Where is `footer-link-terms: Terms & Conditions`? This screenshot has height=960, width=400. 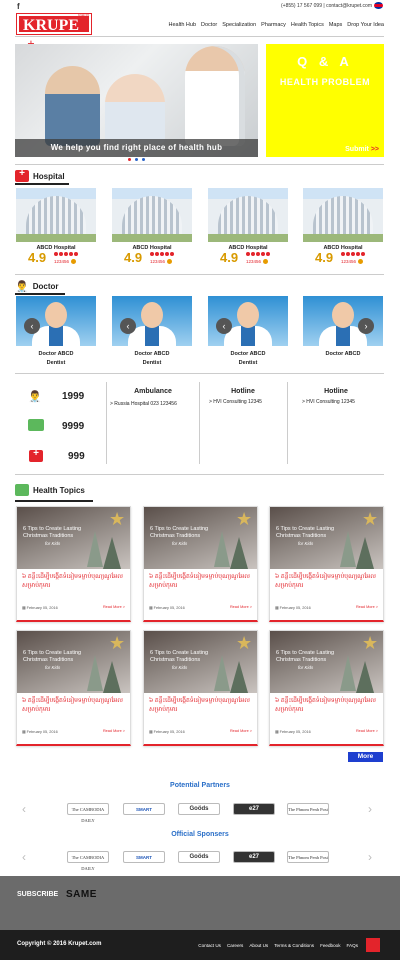
footer-link-terms: Terms & Conditions is located at coordinates (294, 945).